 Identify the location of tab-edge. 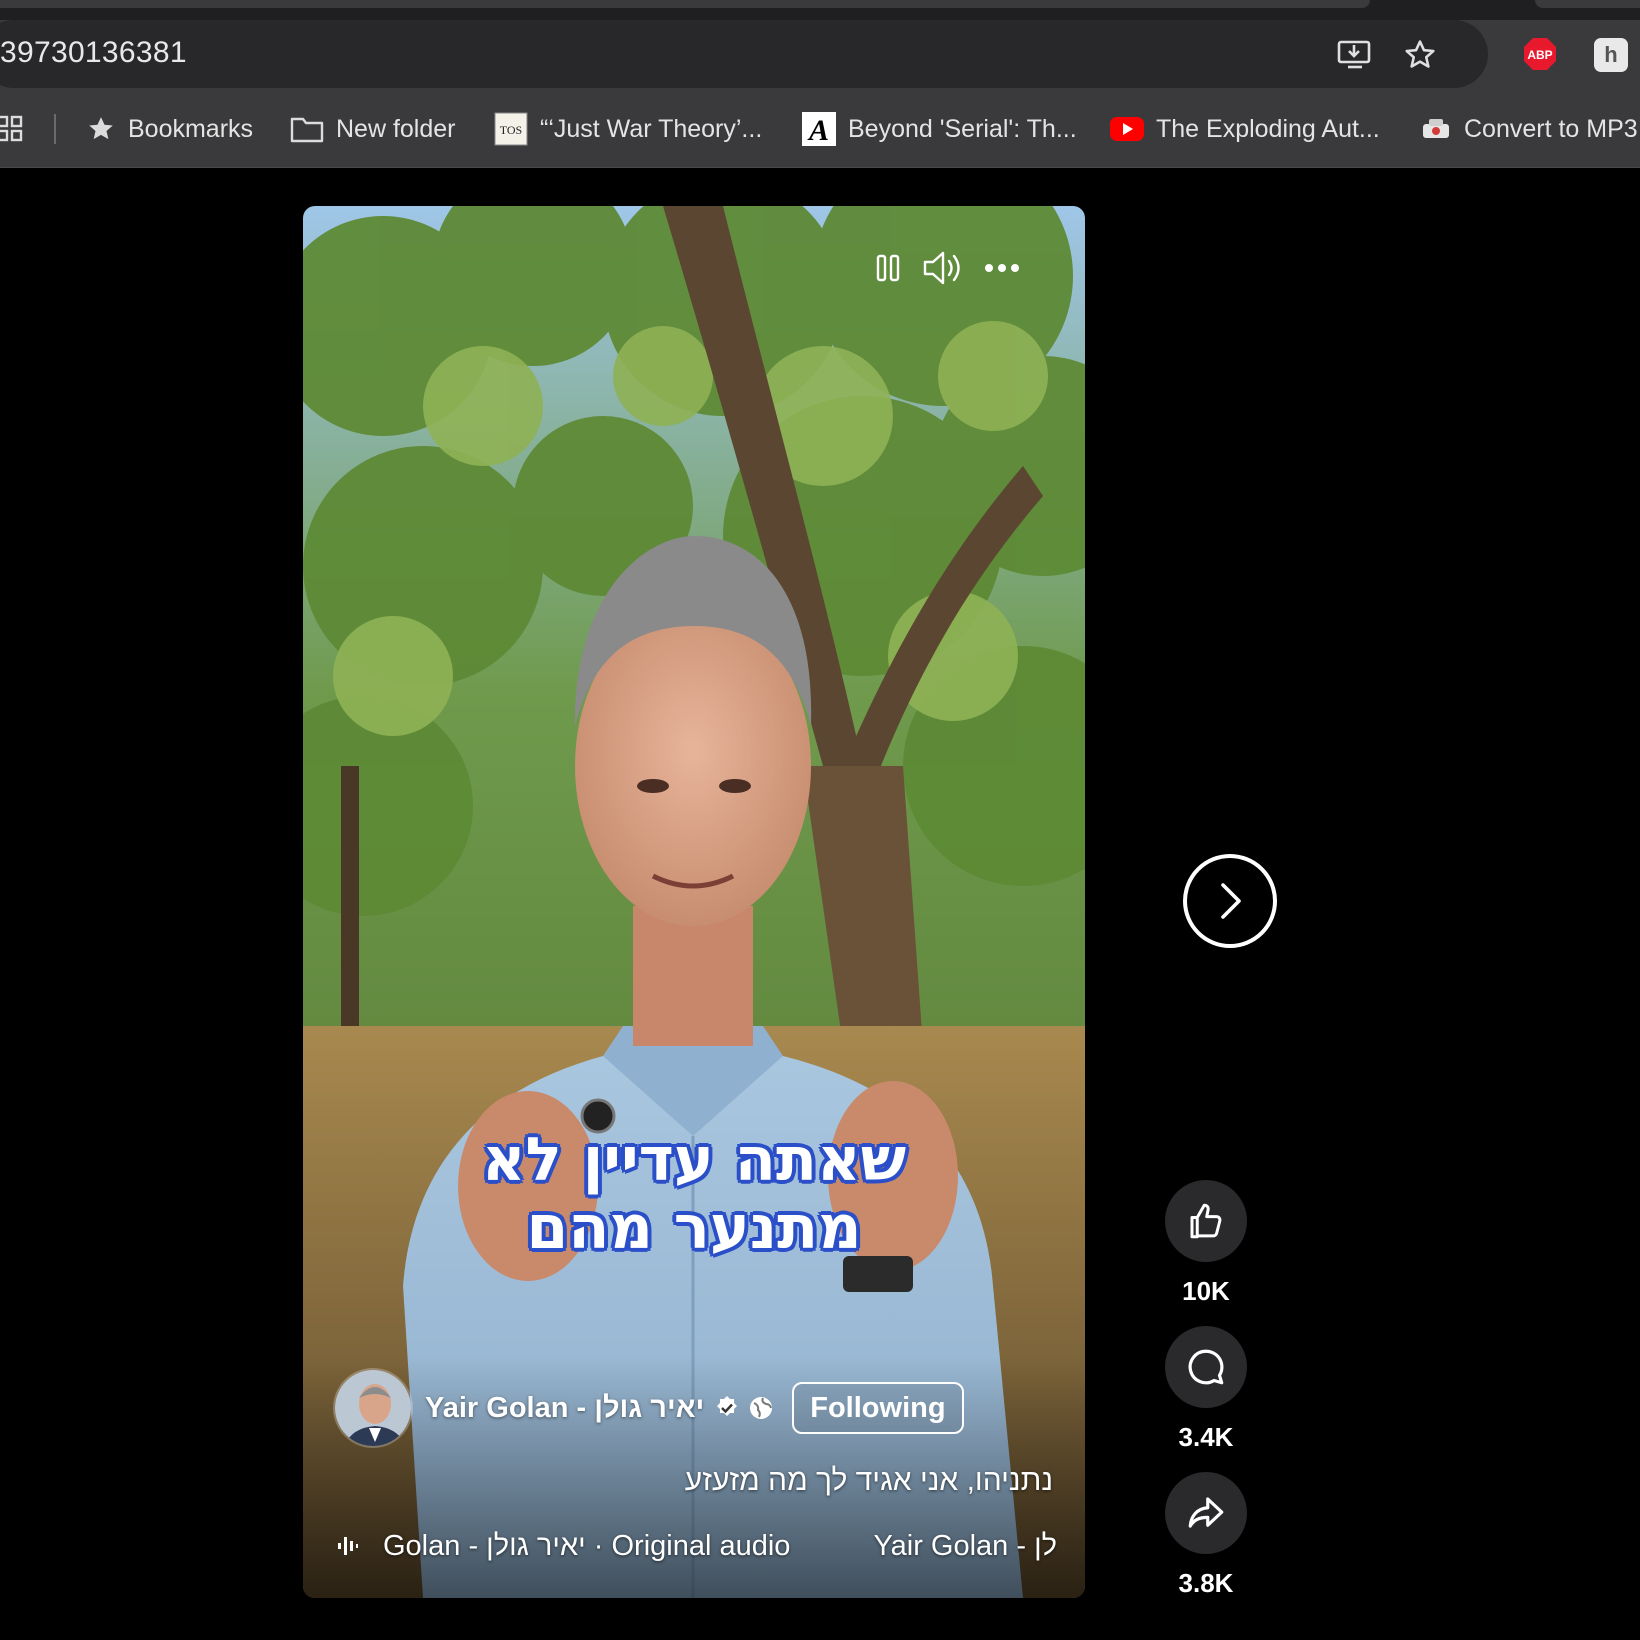
(1587, 4).